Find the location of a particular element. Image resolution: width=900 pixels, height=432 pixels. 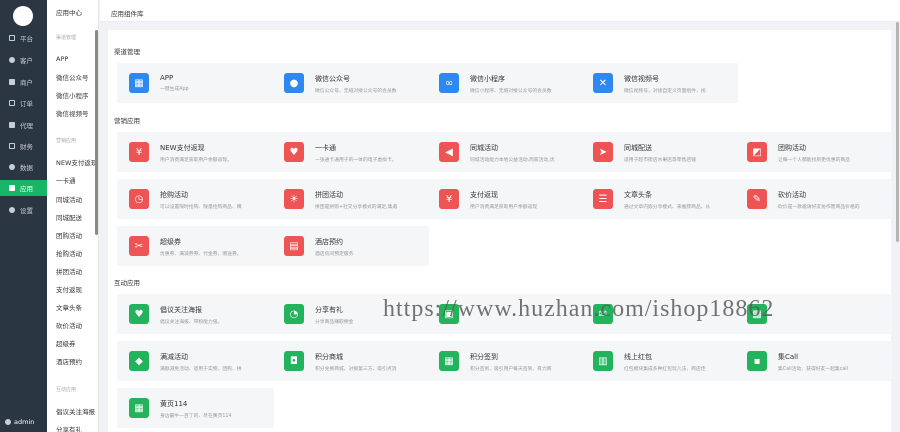

sidebar-item-agents: 代理 is located at coordinates (23, 125).